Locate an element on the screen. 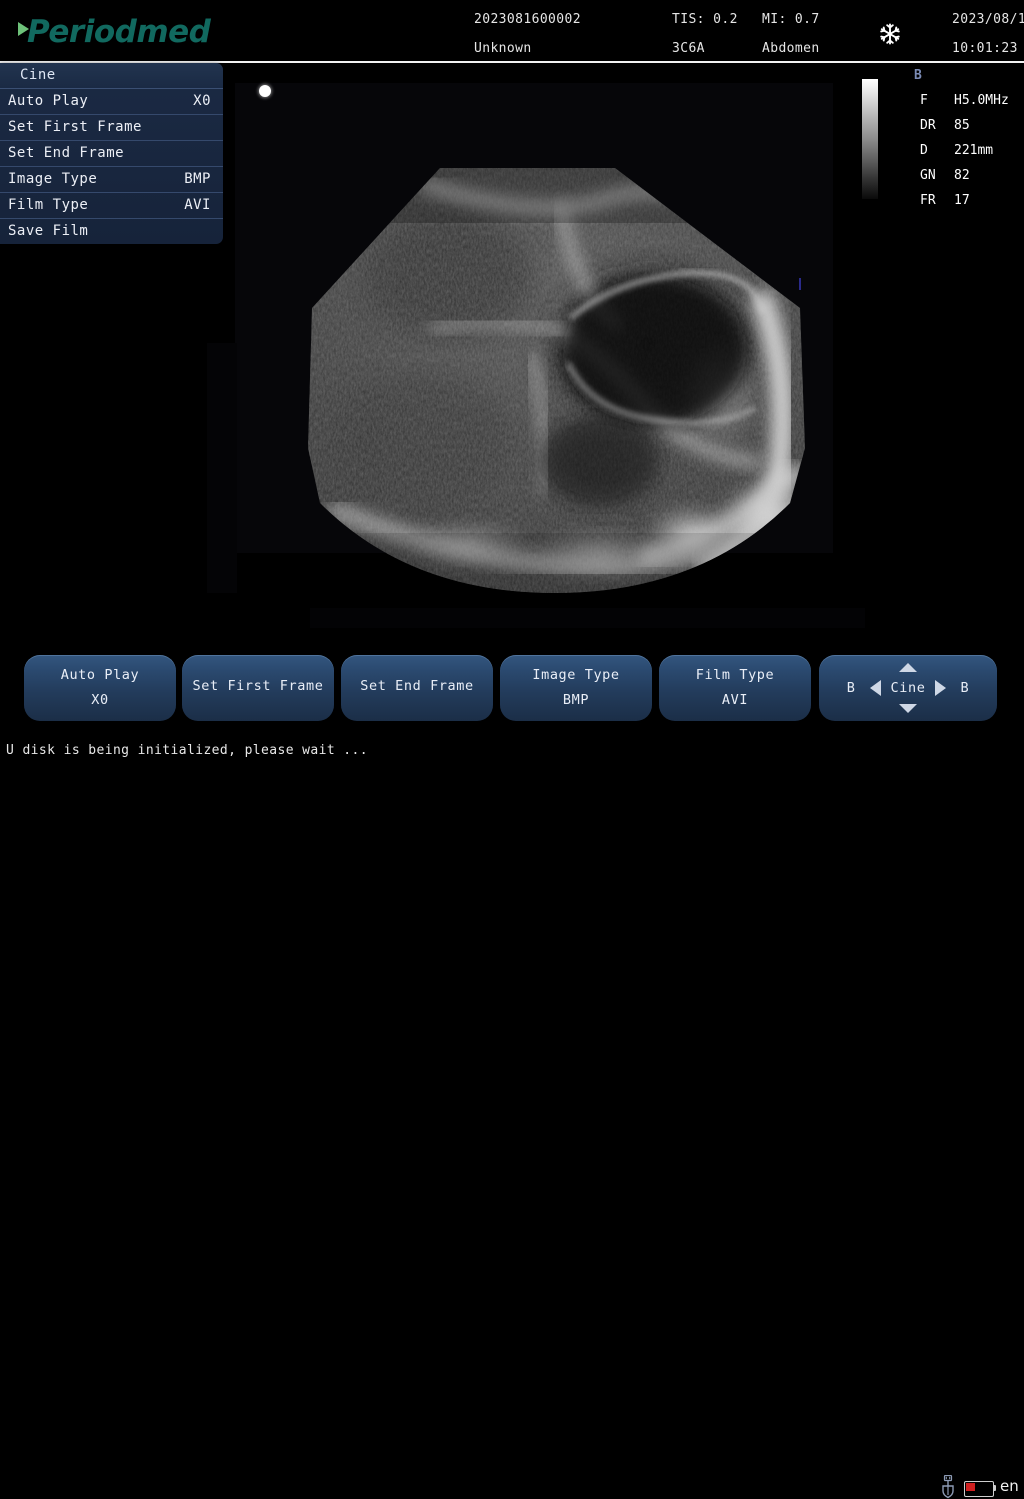 The image size is (1024, 1499). nav-center-group: Cine is located at coordinates (908, 688).